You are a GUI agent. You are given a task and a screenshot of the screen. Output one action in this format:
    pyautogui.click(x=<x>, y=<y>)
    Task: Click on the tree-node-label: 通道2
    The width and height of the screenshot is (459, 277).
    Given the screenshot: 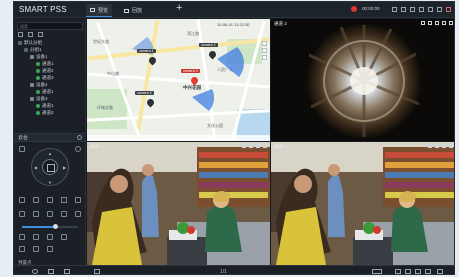 What is the action you would take?
    pyautogui.click(x=48, y=70)
    